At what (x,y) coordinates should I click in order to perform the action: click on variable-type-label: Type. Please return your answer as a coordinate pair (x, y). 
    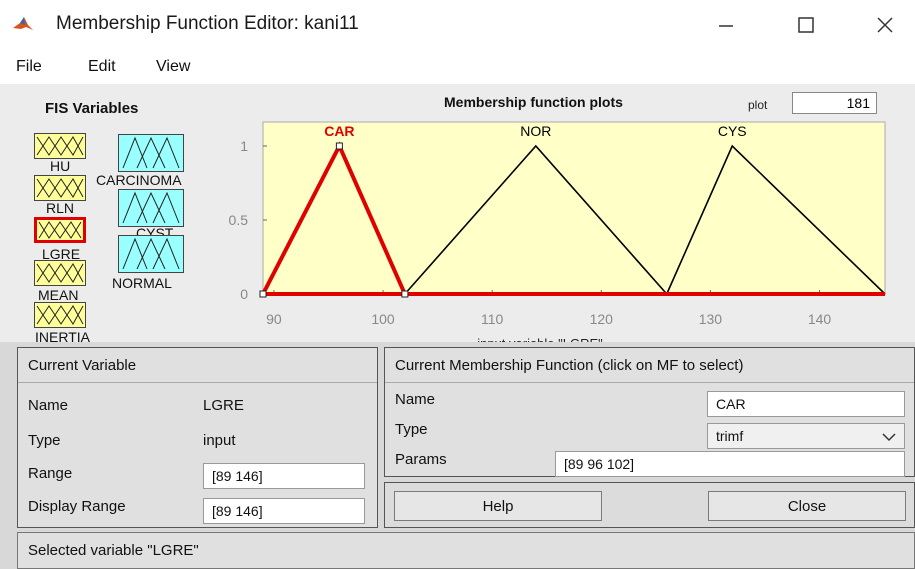
    Looking at the image, I should click on (44, 440).